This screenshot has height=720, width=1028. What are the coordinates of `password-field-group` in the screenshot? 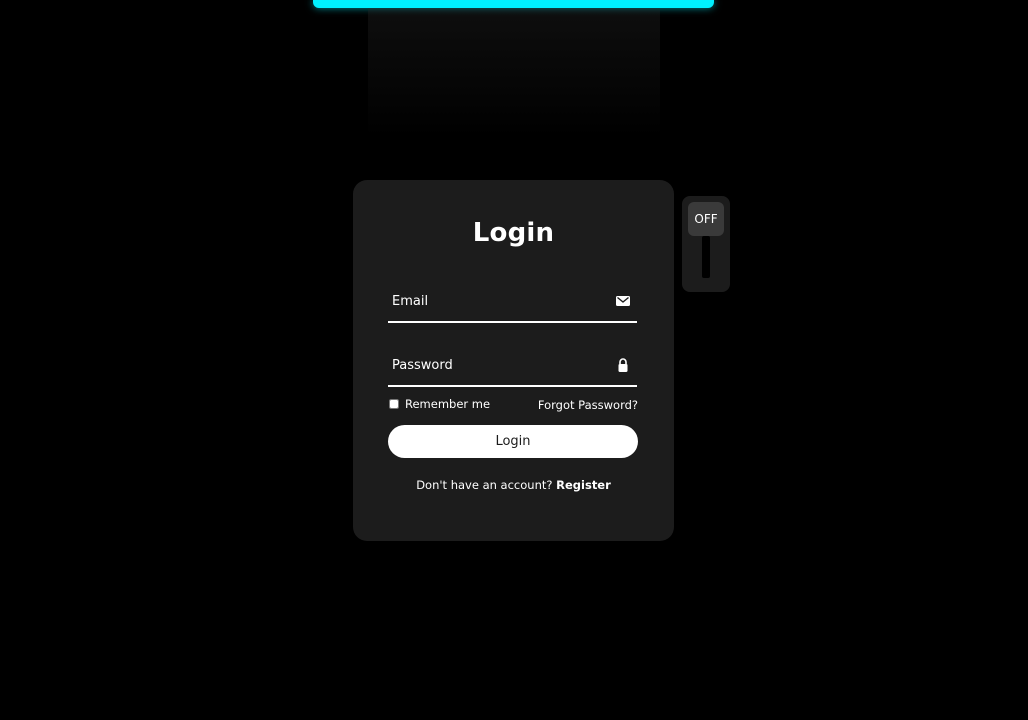 It's located at (512, 367).